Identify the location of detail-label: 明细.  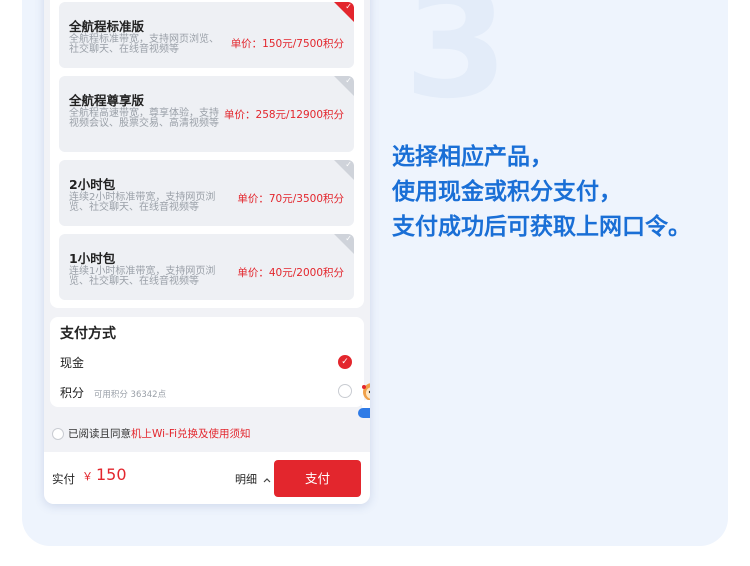
(246, 479).